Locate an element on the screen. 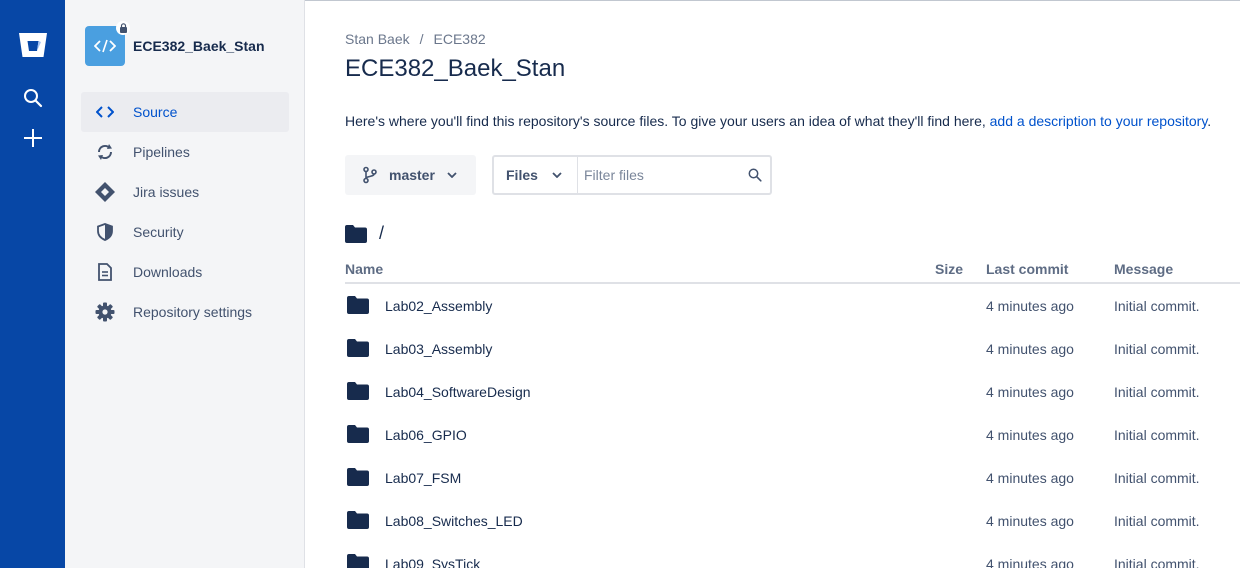 This screenshot has width=1240, height=568. column-header-last-commit: Last commit is located at coordinates (1027, 269).